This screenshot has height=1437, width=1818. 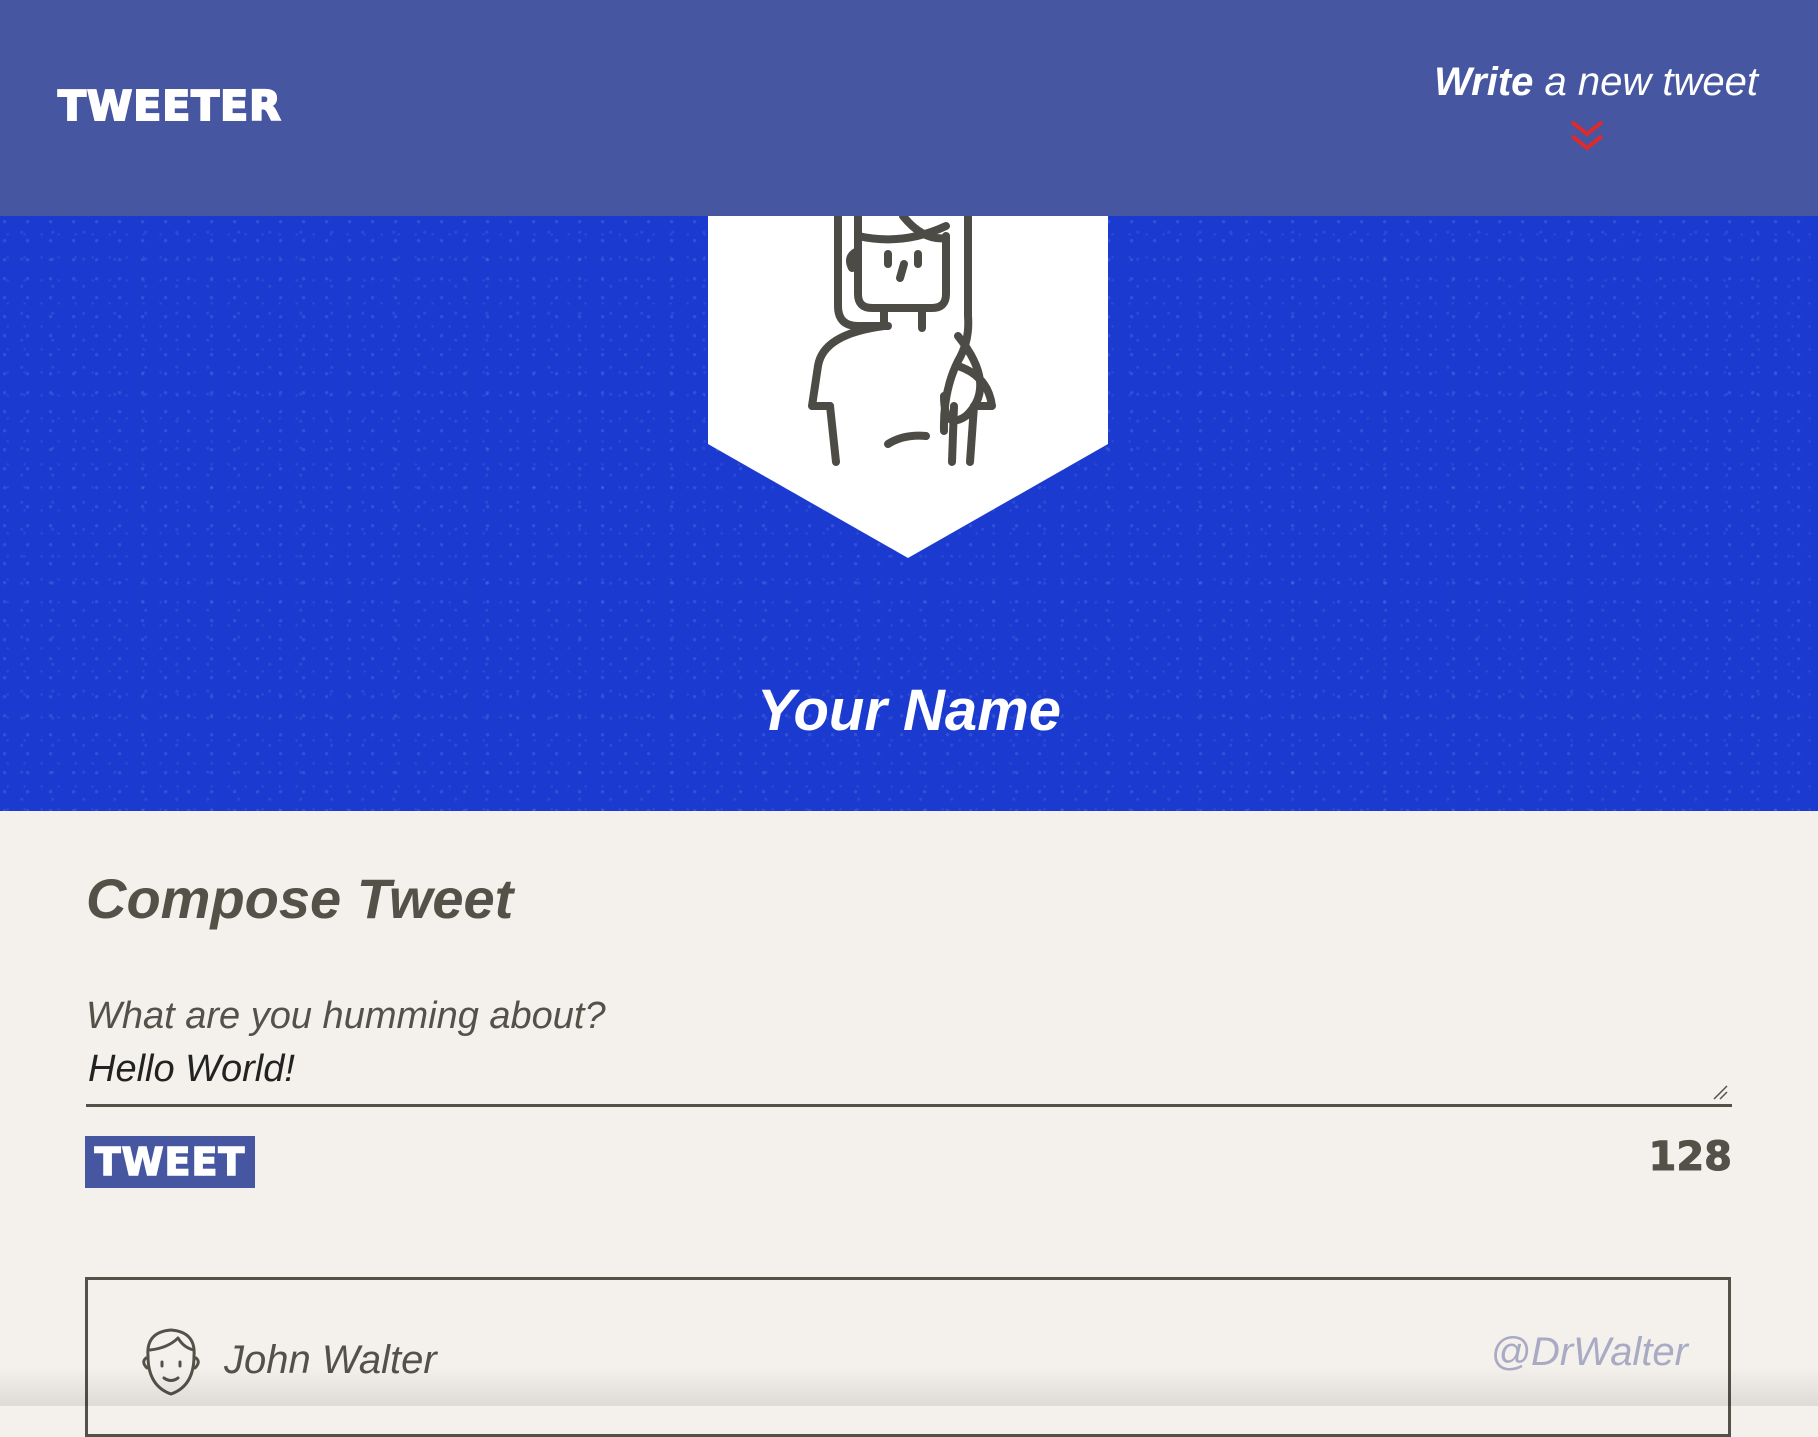 What do you see at coordinates (171, 1362) in the screenshot?
I see `man-avatar-icon` at bounding box center [171, 1362].